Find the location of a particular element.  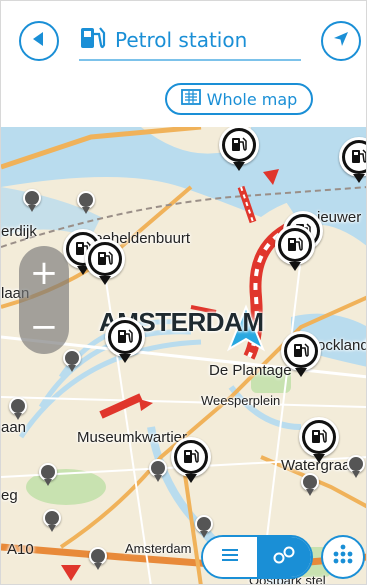

menu-dots-icon is located at coordinates (343, 557).